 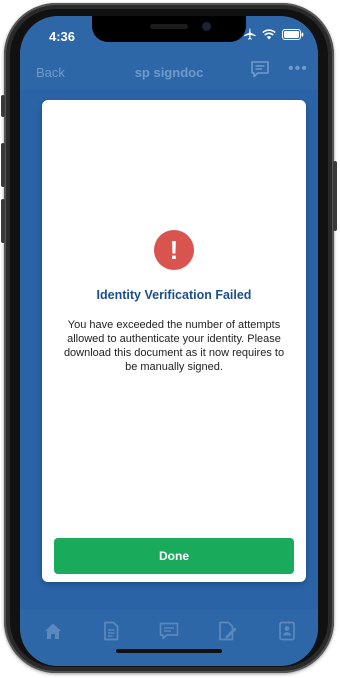 I want to click on contact-card-icon, so click(x=287, y=631).